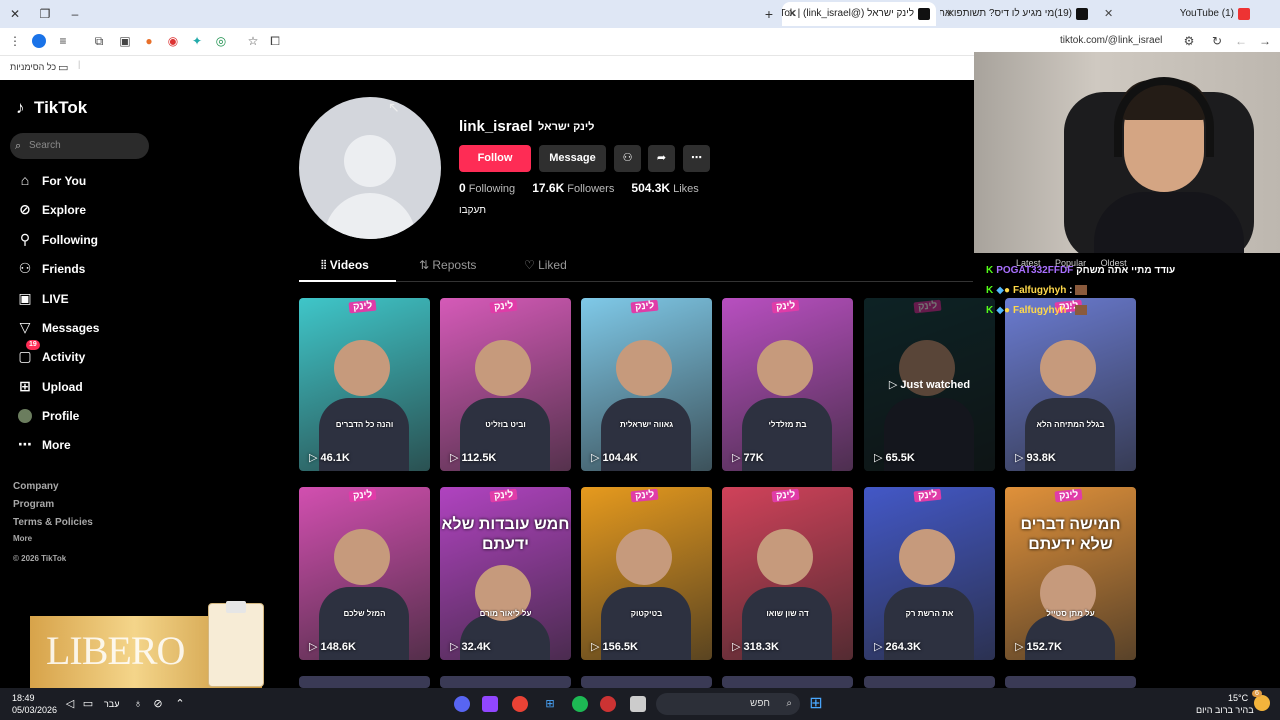 The height and width of the screenshot is (720, 1280). Describe the element at coordinates (62, 387) in the screenshot. I see `sidebar-item-label: Upload` at that location.